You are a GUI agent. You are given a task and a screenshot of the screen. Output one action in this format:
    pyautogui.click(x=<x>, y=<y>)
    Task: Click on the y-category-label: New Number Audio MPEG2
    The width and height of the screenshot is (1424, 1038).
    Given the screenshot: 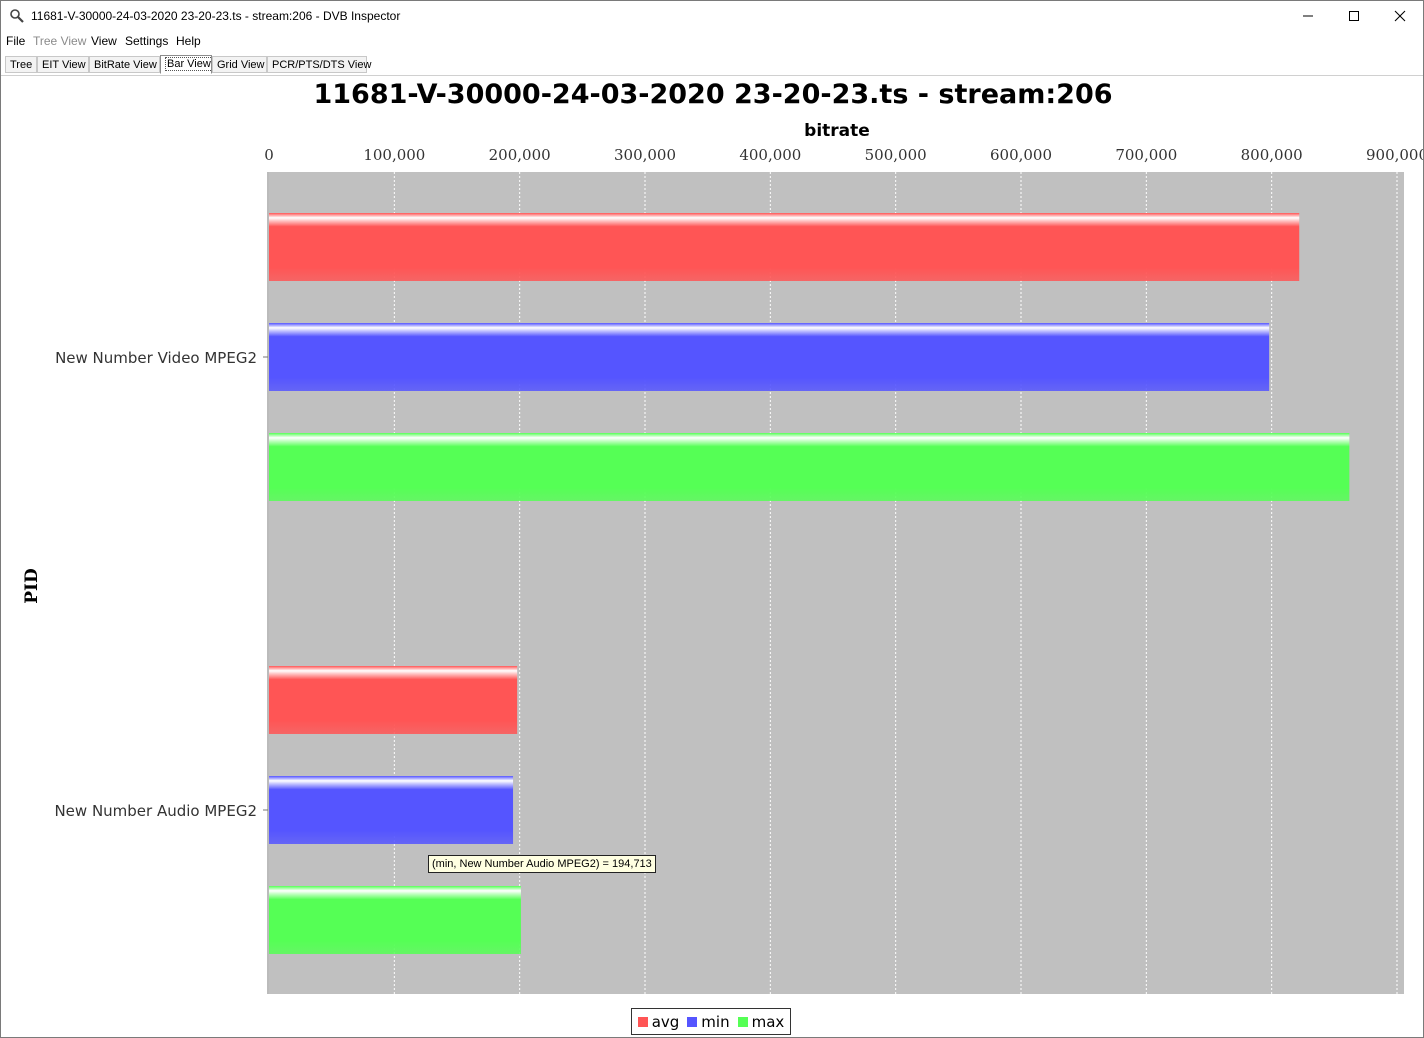 What is the action you would take?
    pyautogui.click(x=155, y=811)
    